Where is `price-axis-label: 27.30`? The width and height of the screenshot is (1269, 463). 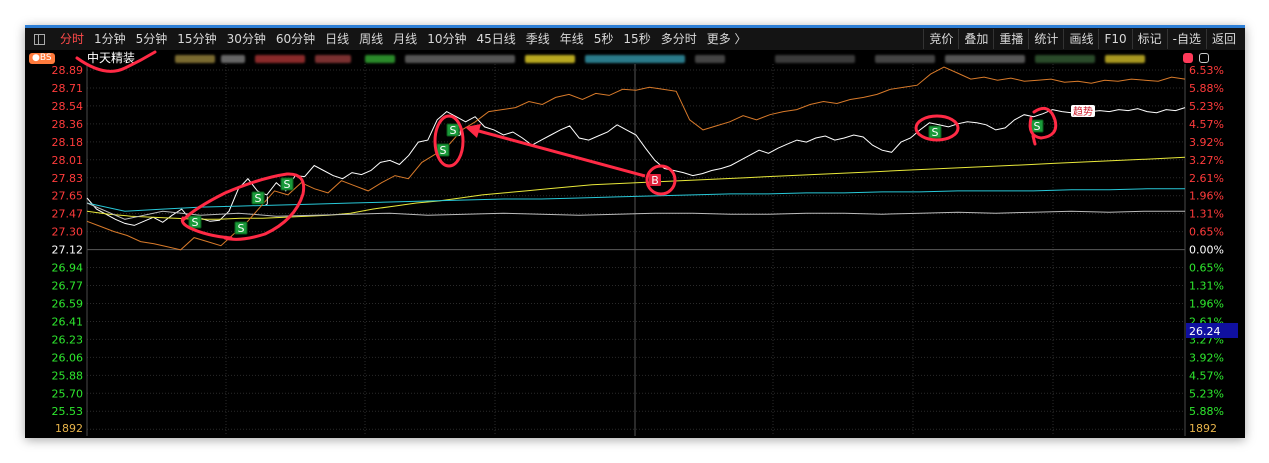 price-axis-label: 27.30 is located at coordinates (68, 232).